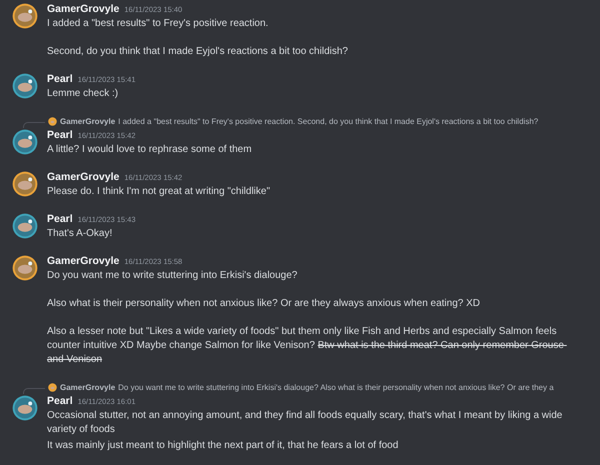 The width and height of the screenshot is (600, 465). What do you see at coordinates (223, 446) in the screenshot?
I see `message-text: It was mainly just meant to highlight the next part of it, that he fears a lot of food` at bounding box center [223, 446].